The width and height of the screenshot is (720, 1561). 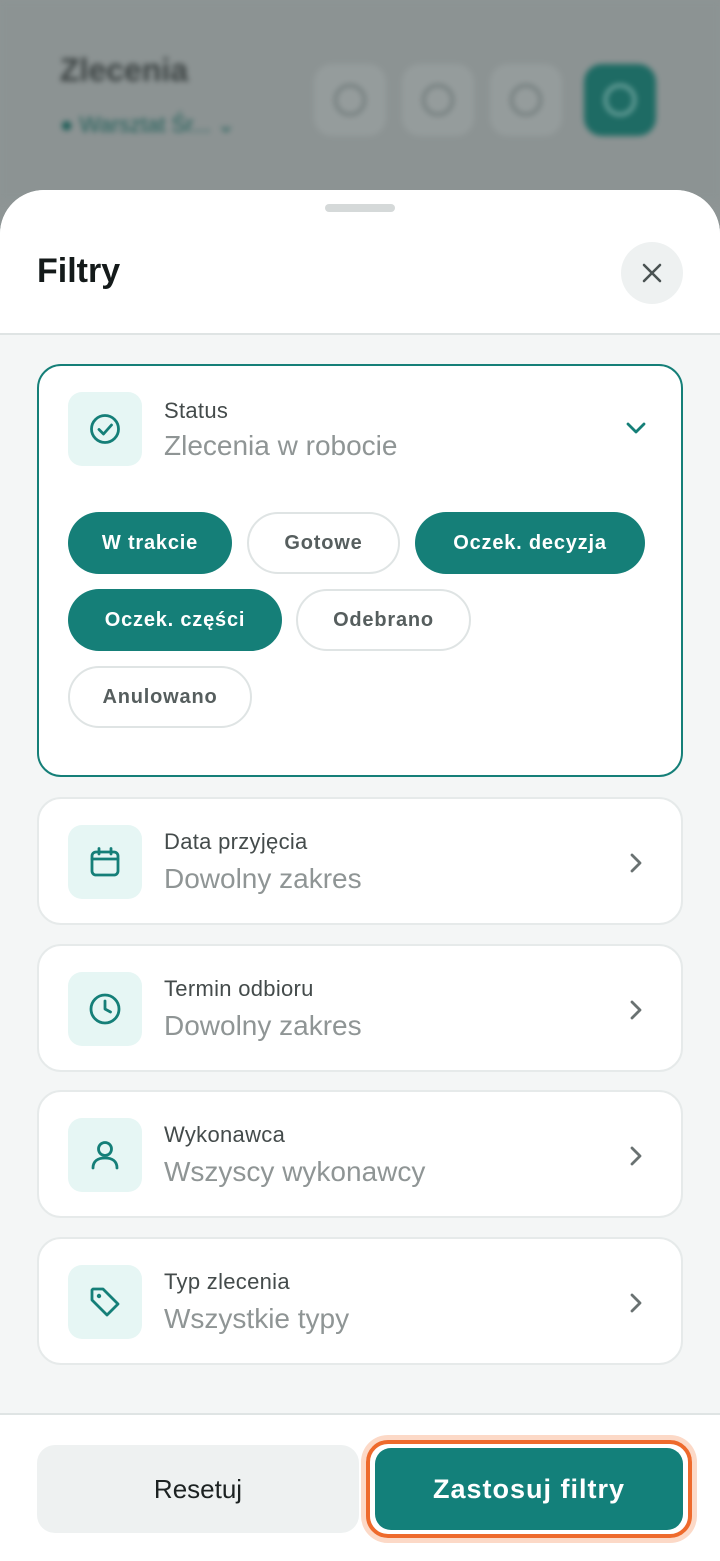 I want to click on user-icon-box, so click(x=105, y=1155).